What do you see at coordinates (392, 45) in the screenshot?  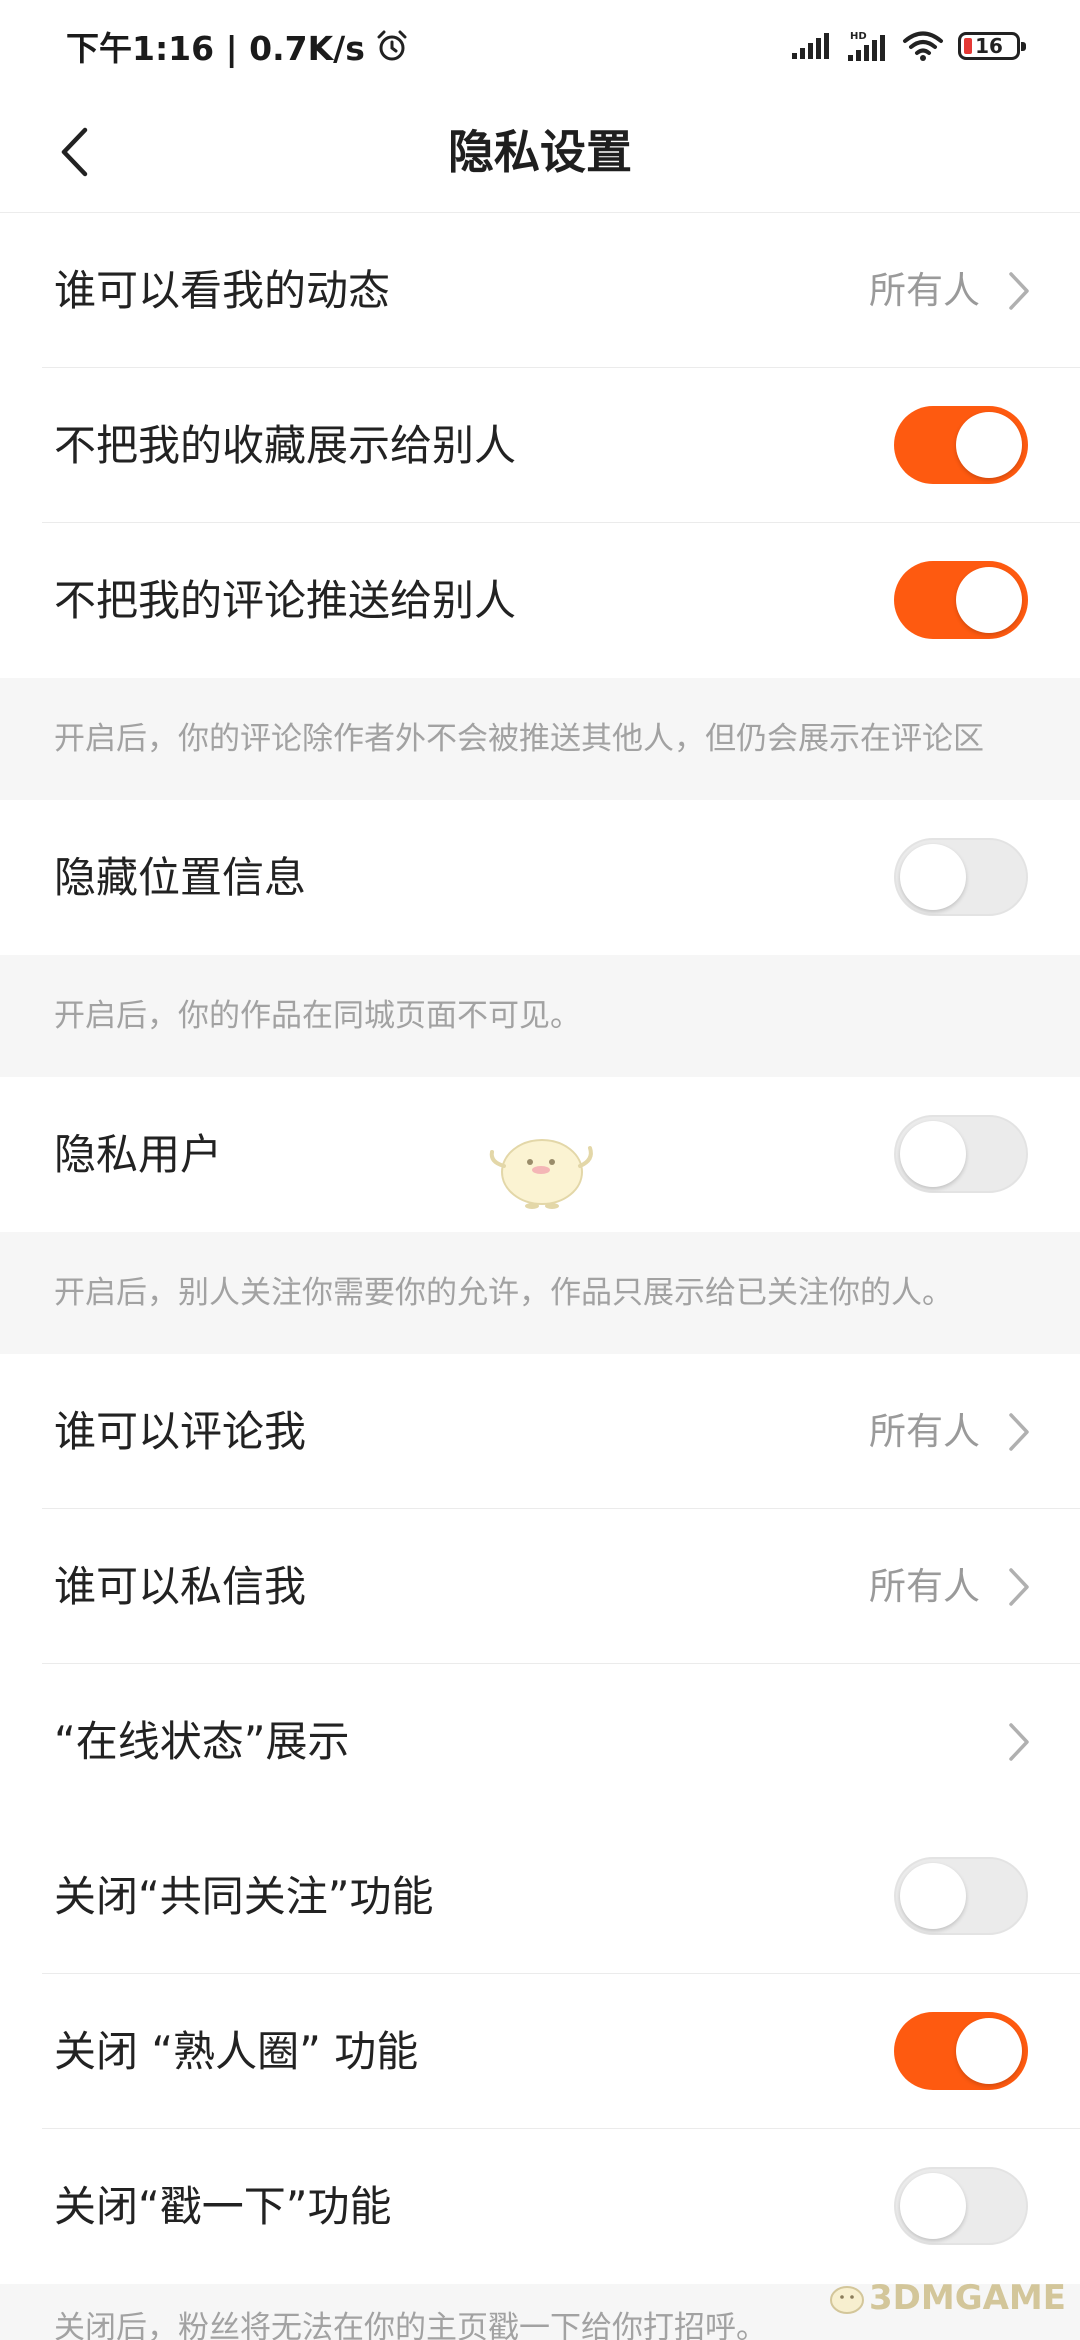 I see `alarm-icon` at bounding box center [392, 45].